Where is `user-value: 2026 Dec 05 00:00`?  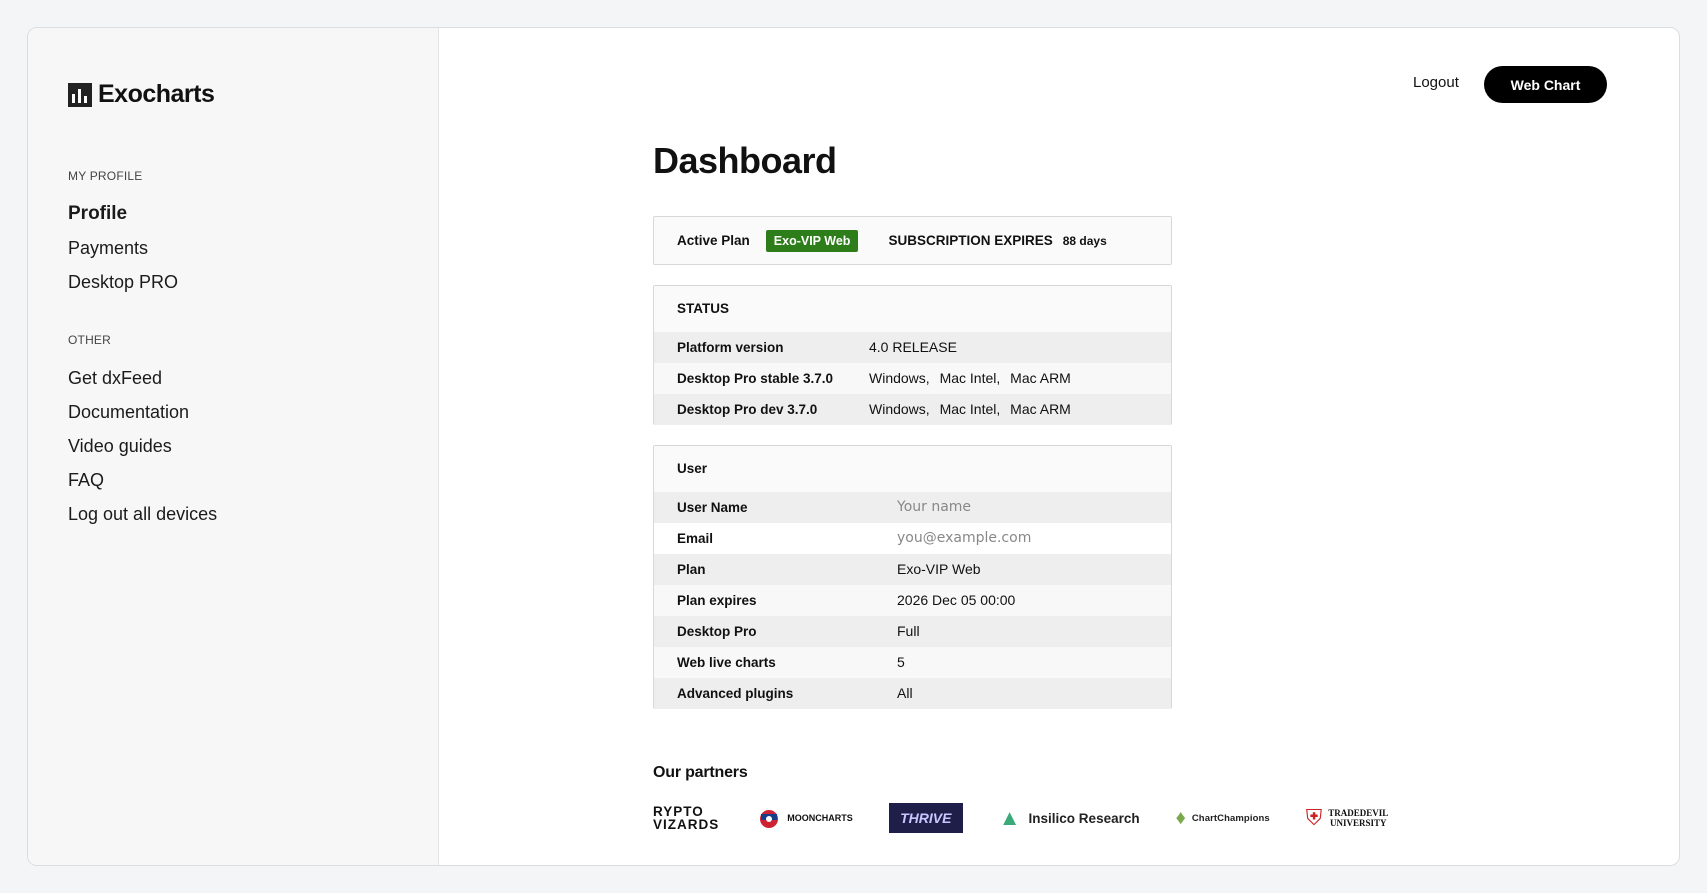 user-value: 2026 Dec 05 00:00 is located at coordinates (956, 600).